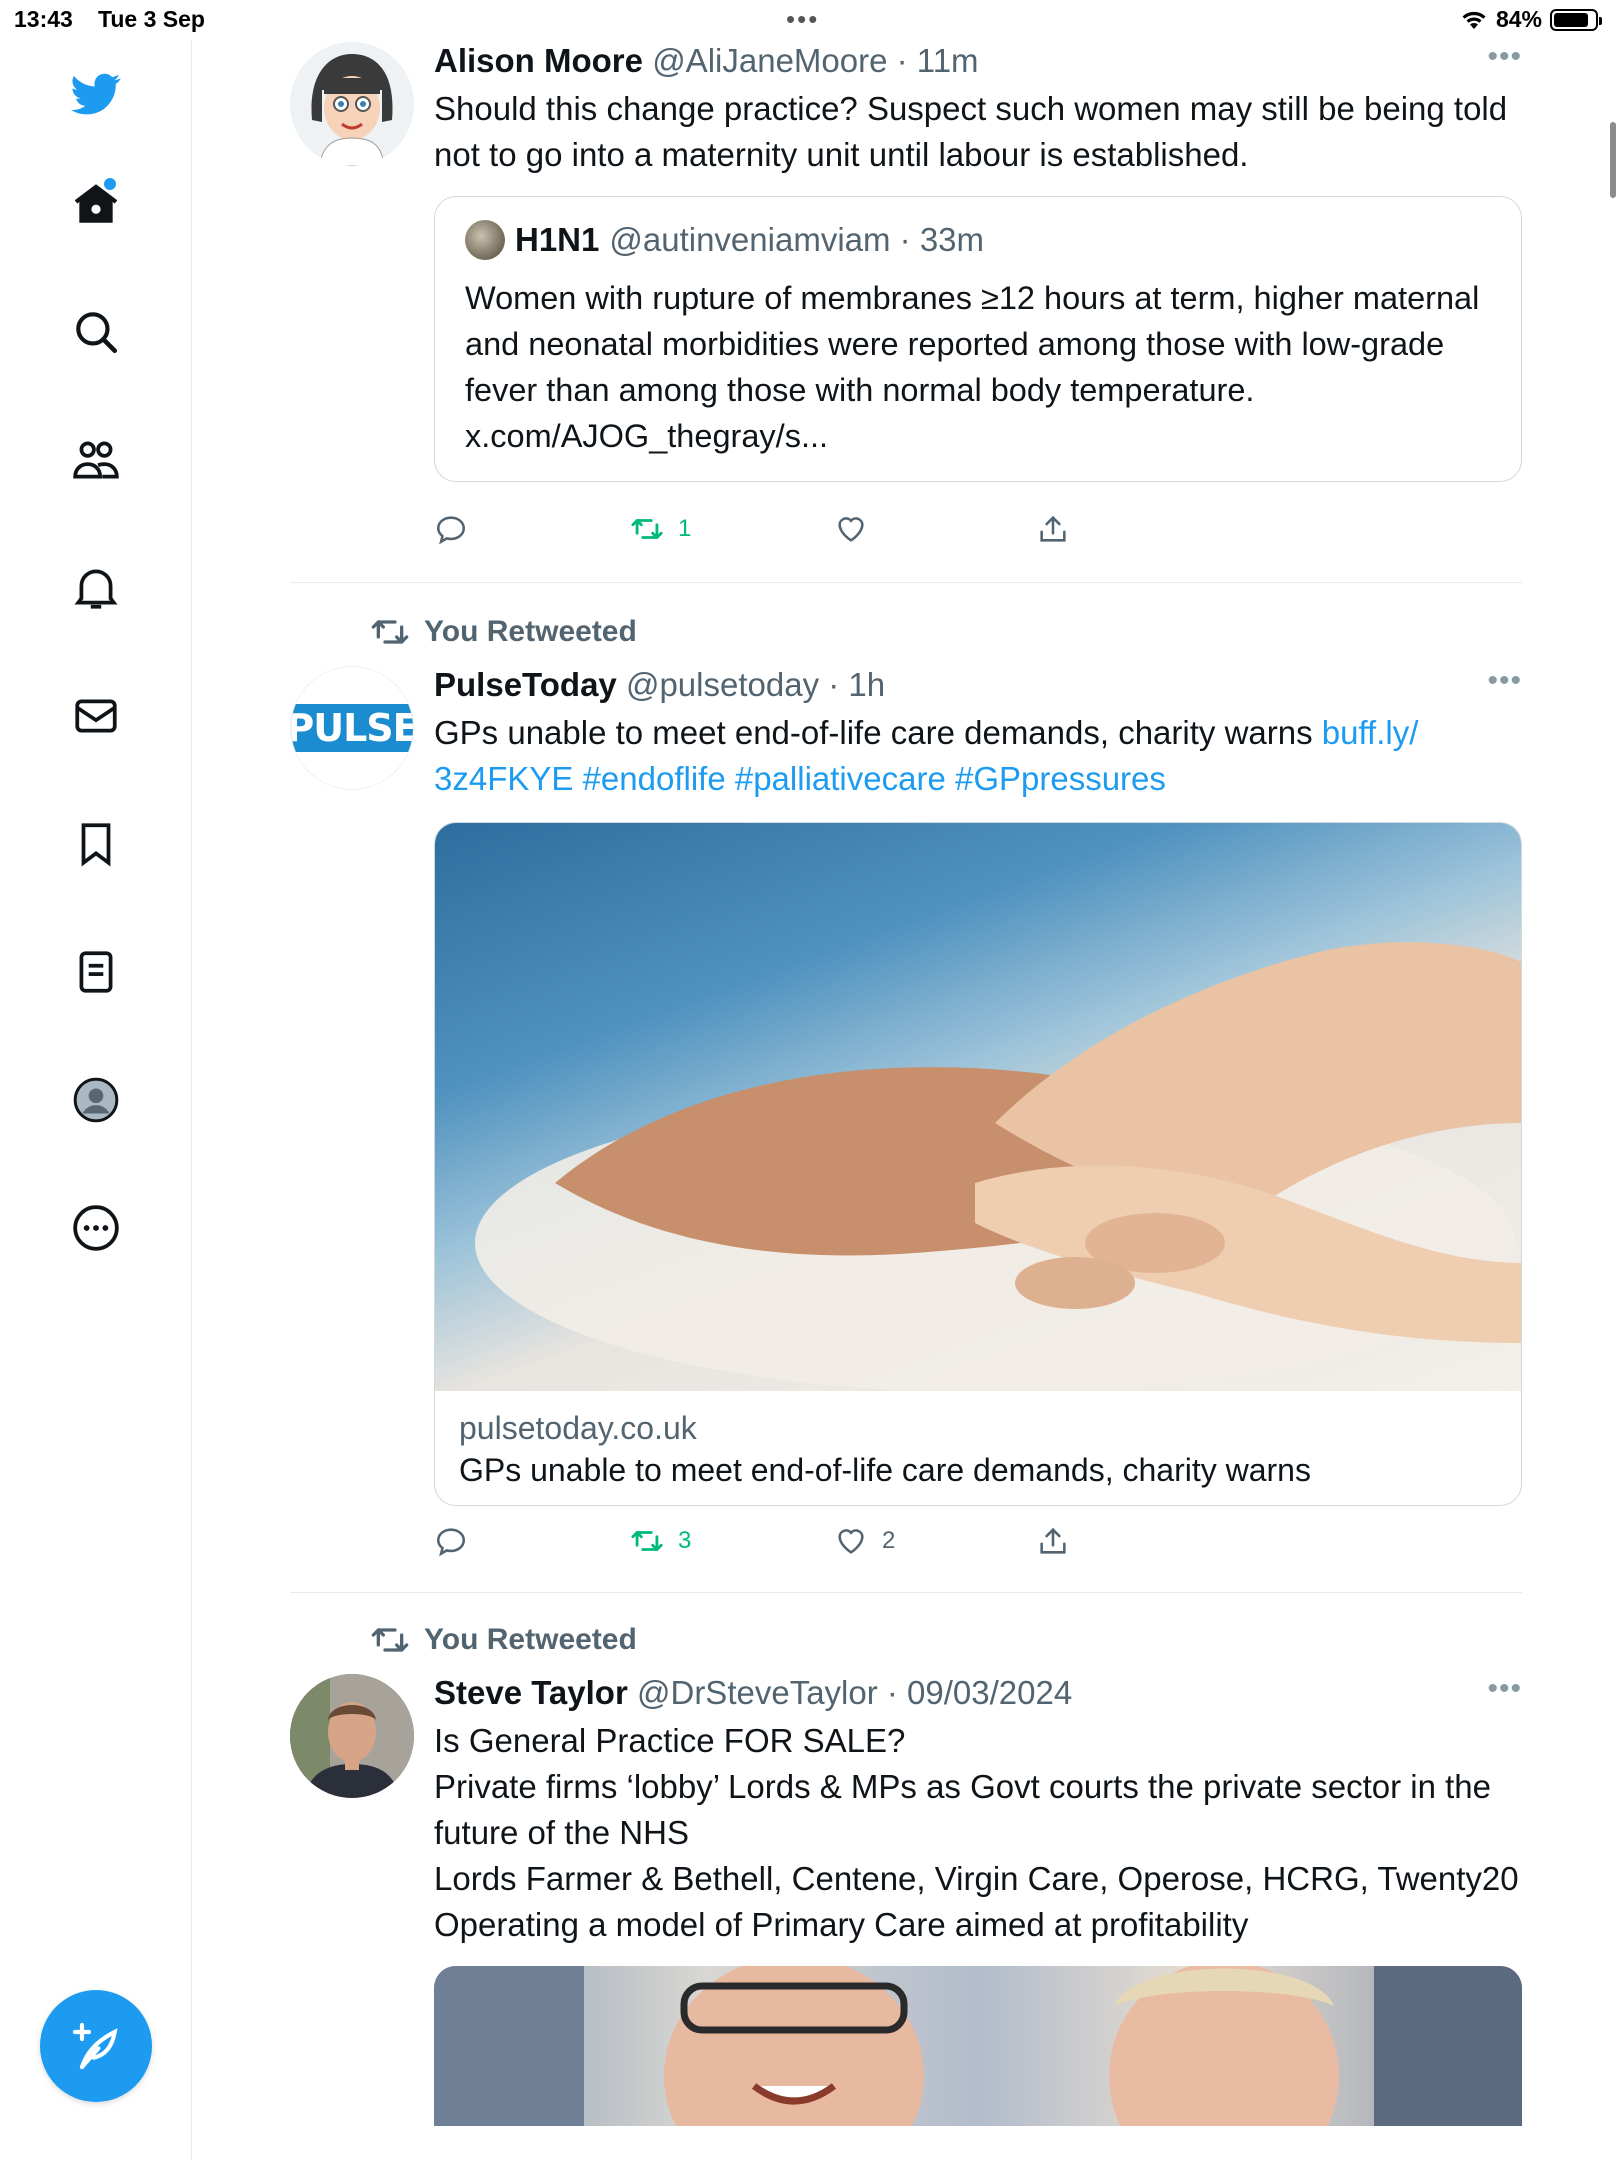 Image resolution: width=1620 pixels, height=2160 pixels. What do you see at coordinates (96, 1228) in the screenshot?
I see `more-icon` at bounding box center [96, 1228].